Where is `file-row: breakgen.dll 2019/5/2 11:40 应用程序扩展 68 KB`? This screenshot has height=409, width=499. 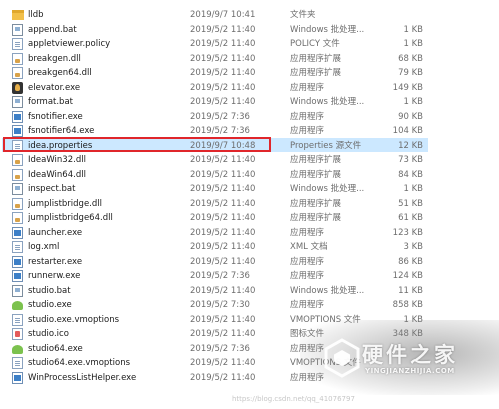 file-row: breakgen.dll 2019/5/2 11:40 应用程序扩展 68 KB is located at coordinates (215, 58).